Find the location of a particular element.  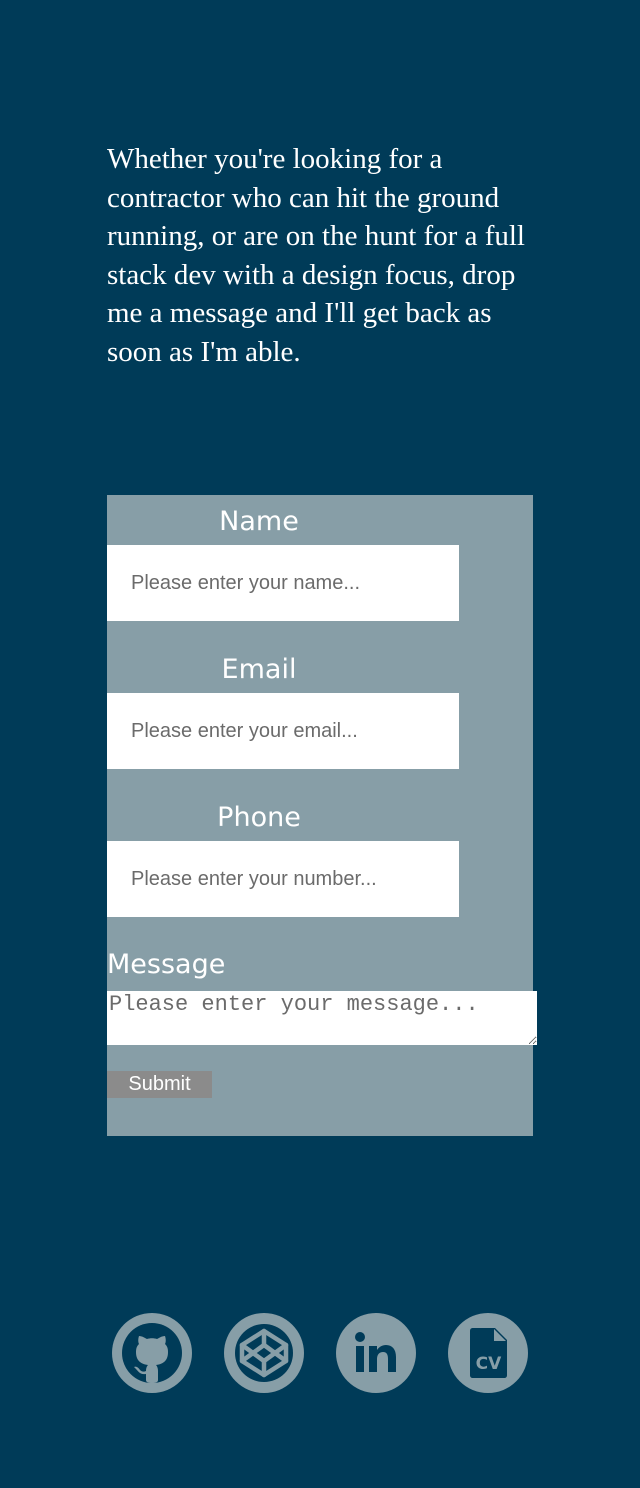

cv-file-icon: CV is located at coordinates (488, 1353).